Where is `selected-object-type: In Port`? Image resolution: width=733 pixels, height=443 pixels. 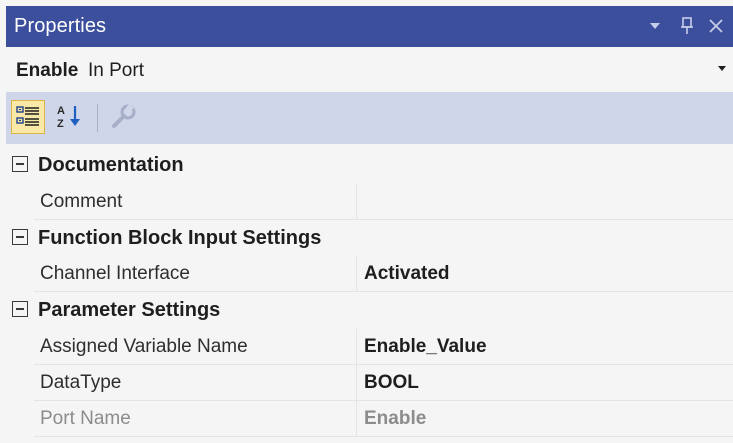
selected-object-type: In Port is located at coordinates (116, 70).